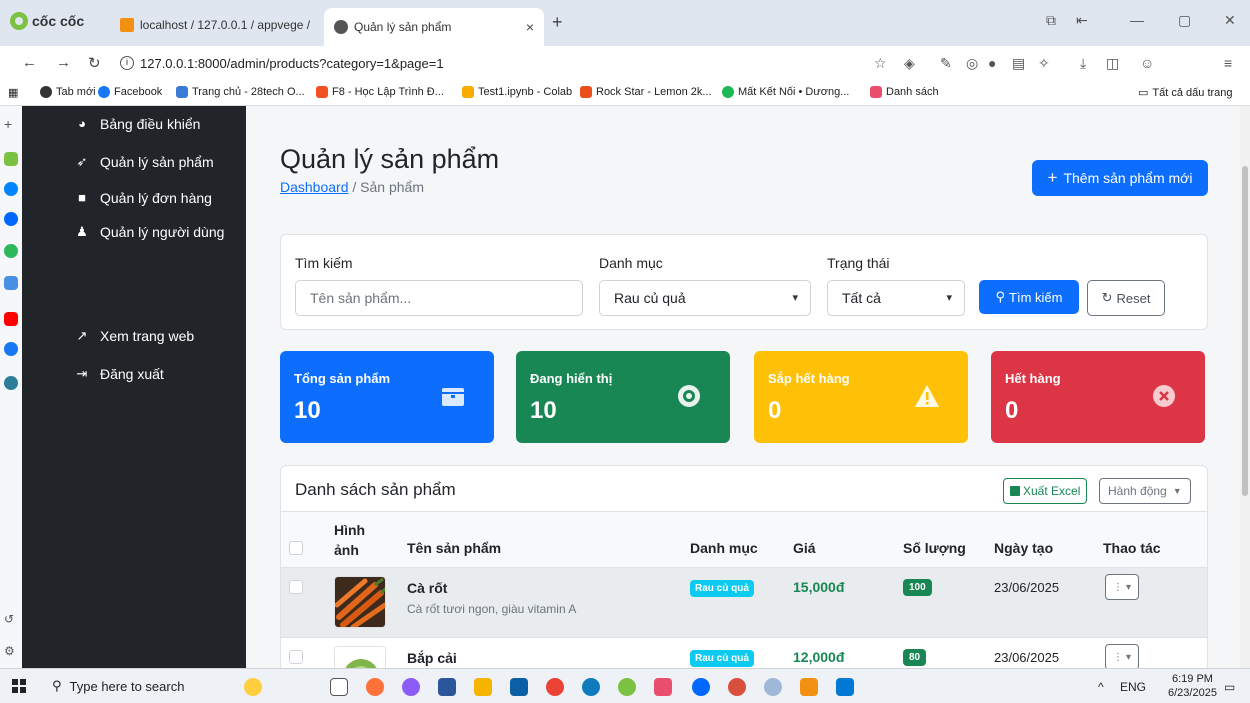 The width and height of the screenshot is (1250, 703). What do you see at coordinates (130, 92) in the screenshot?
I see `bookmark-item: Facebook` at bounding box center [130, 92].